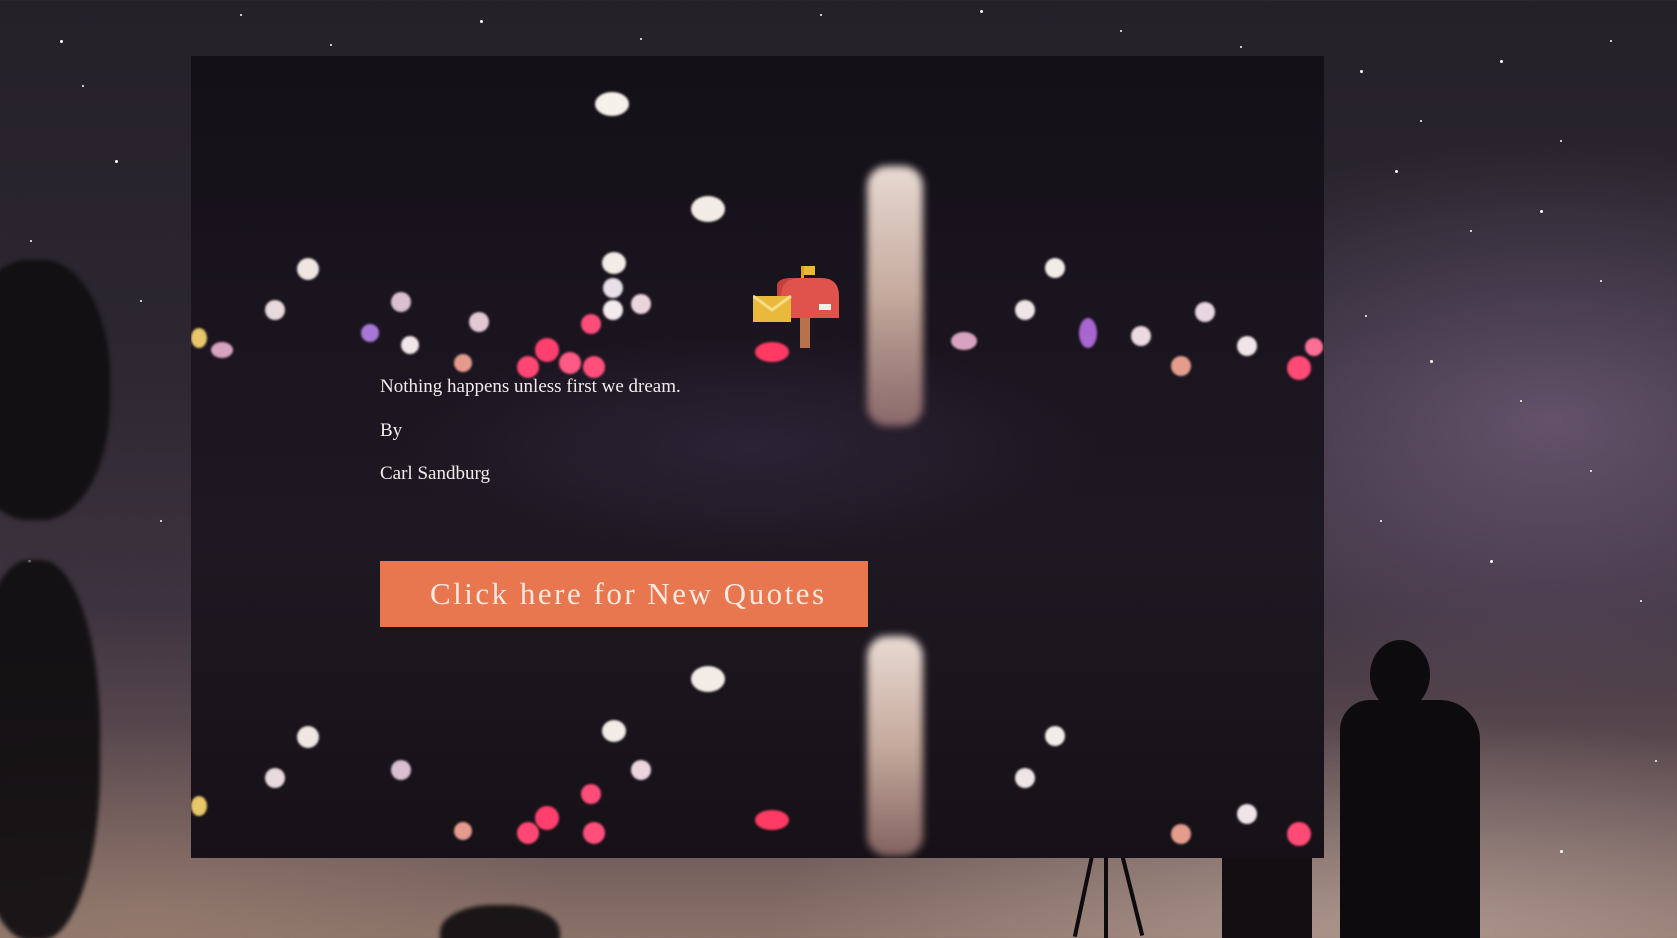  Describe the element at coordinates (1410, 819) in the screenshot. I see `person-body-silhouette` at that location.